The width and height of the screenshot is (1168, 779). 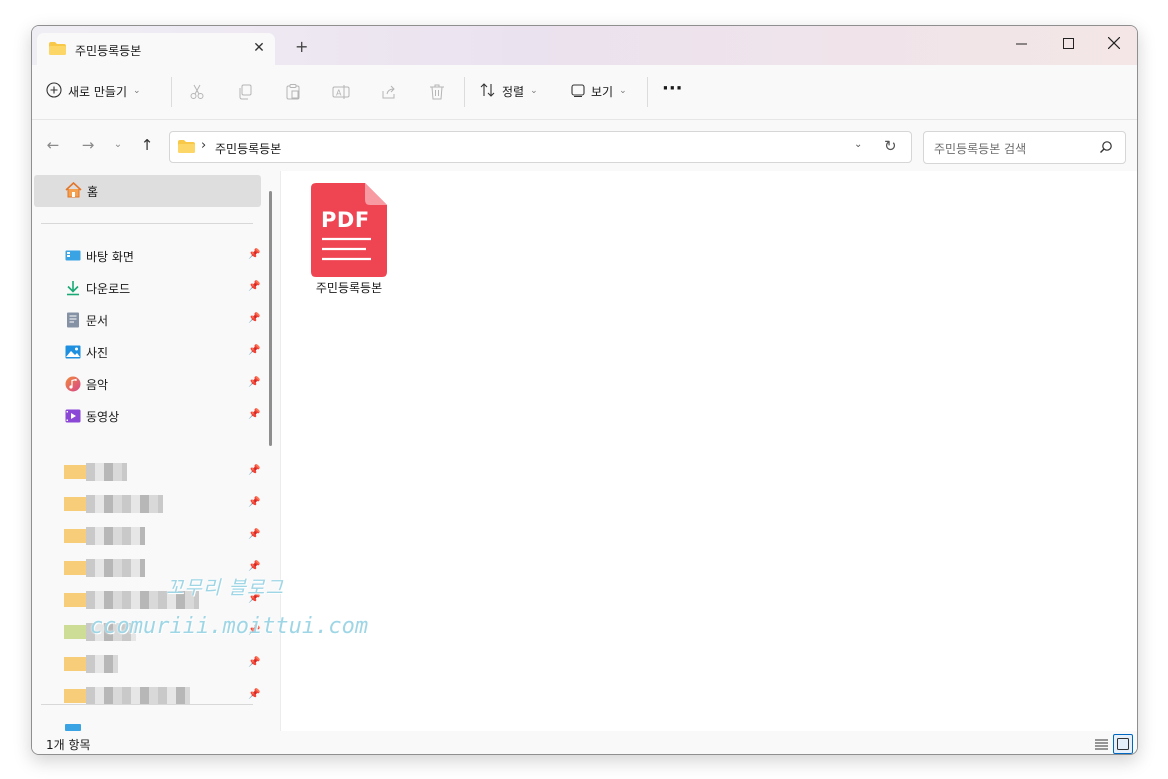 I want to click on breadcrumb-current: 주민등록등본, so click(x=248, y=148).